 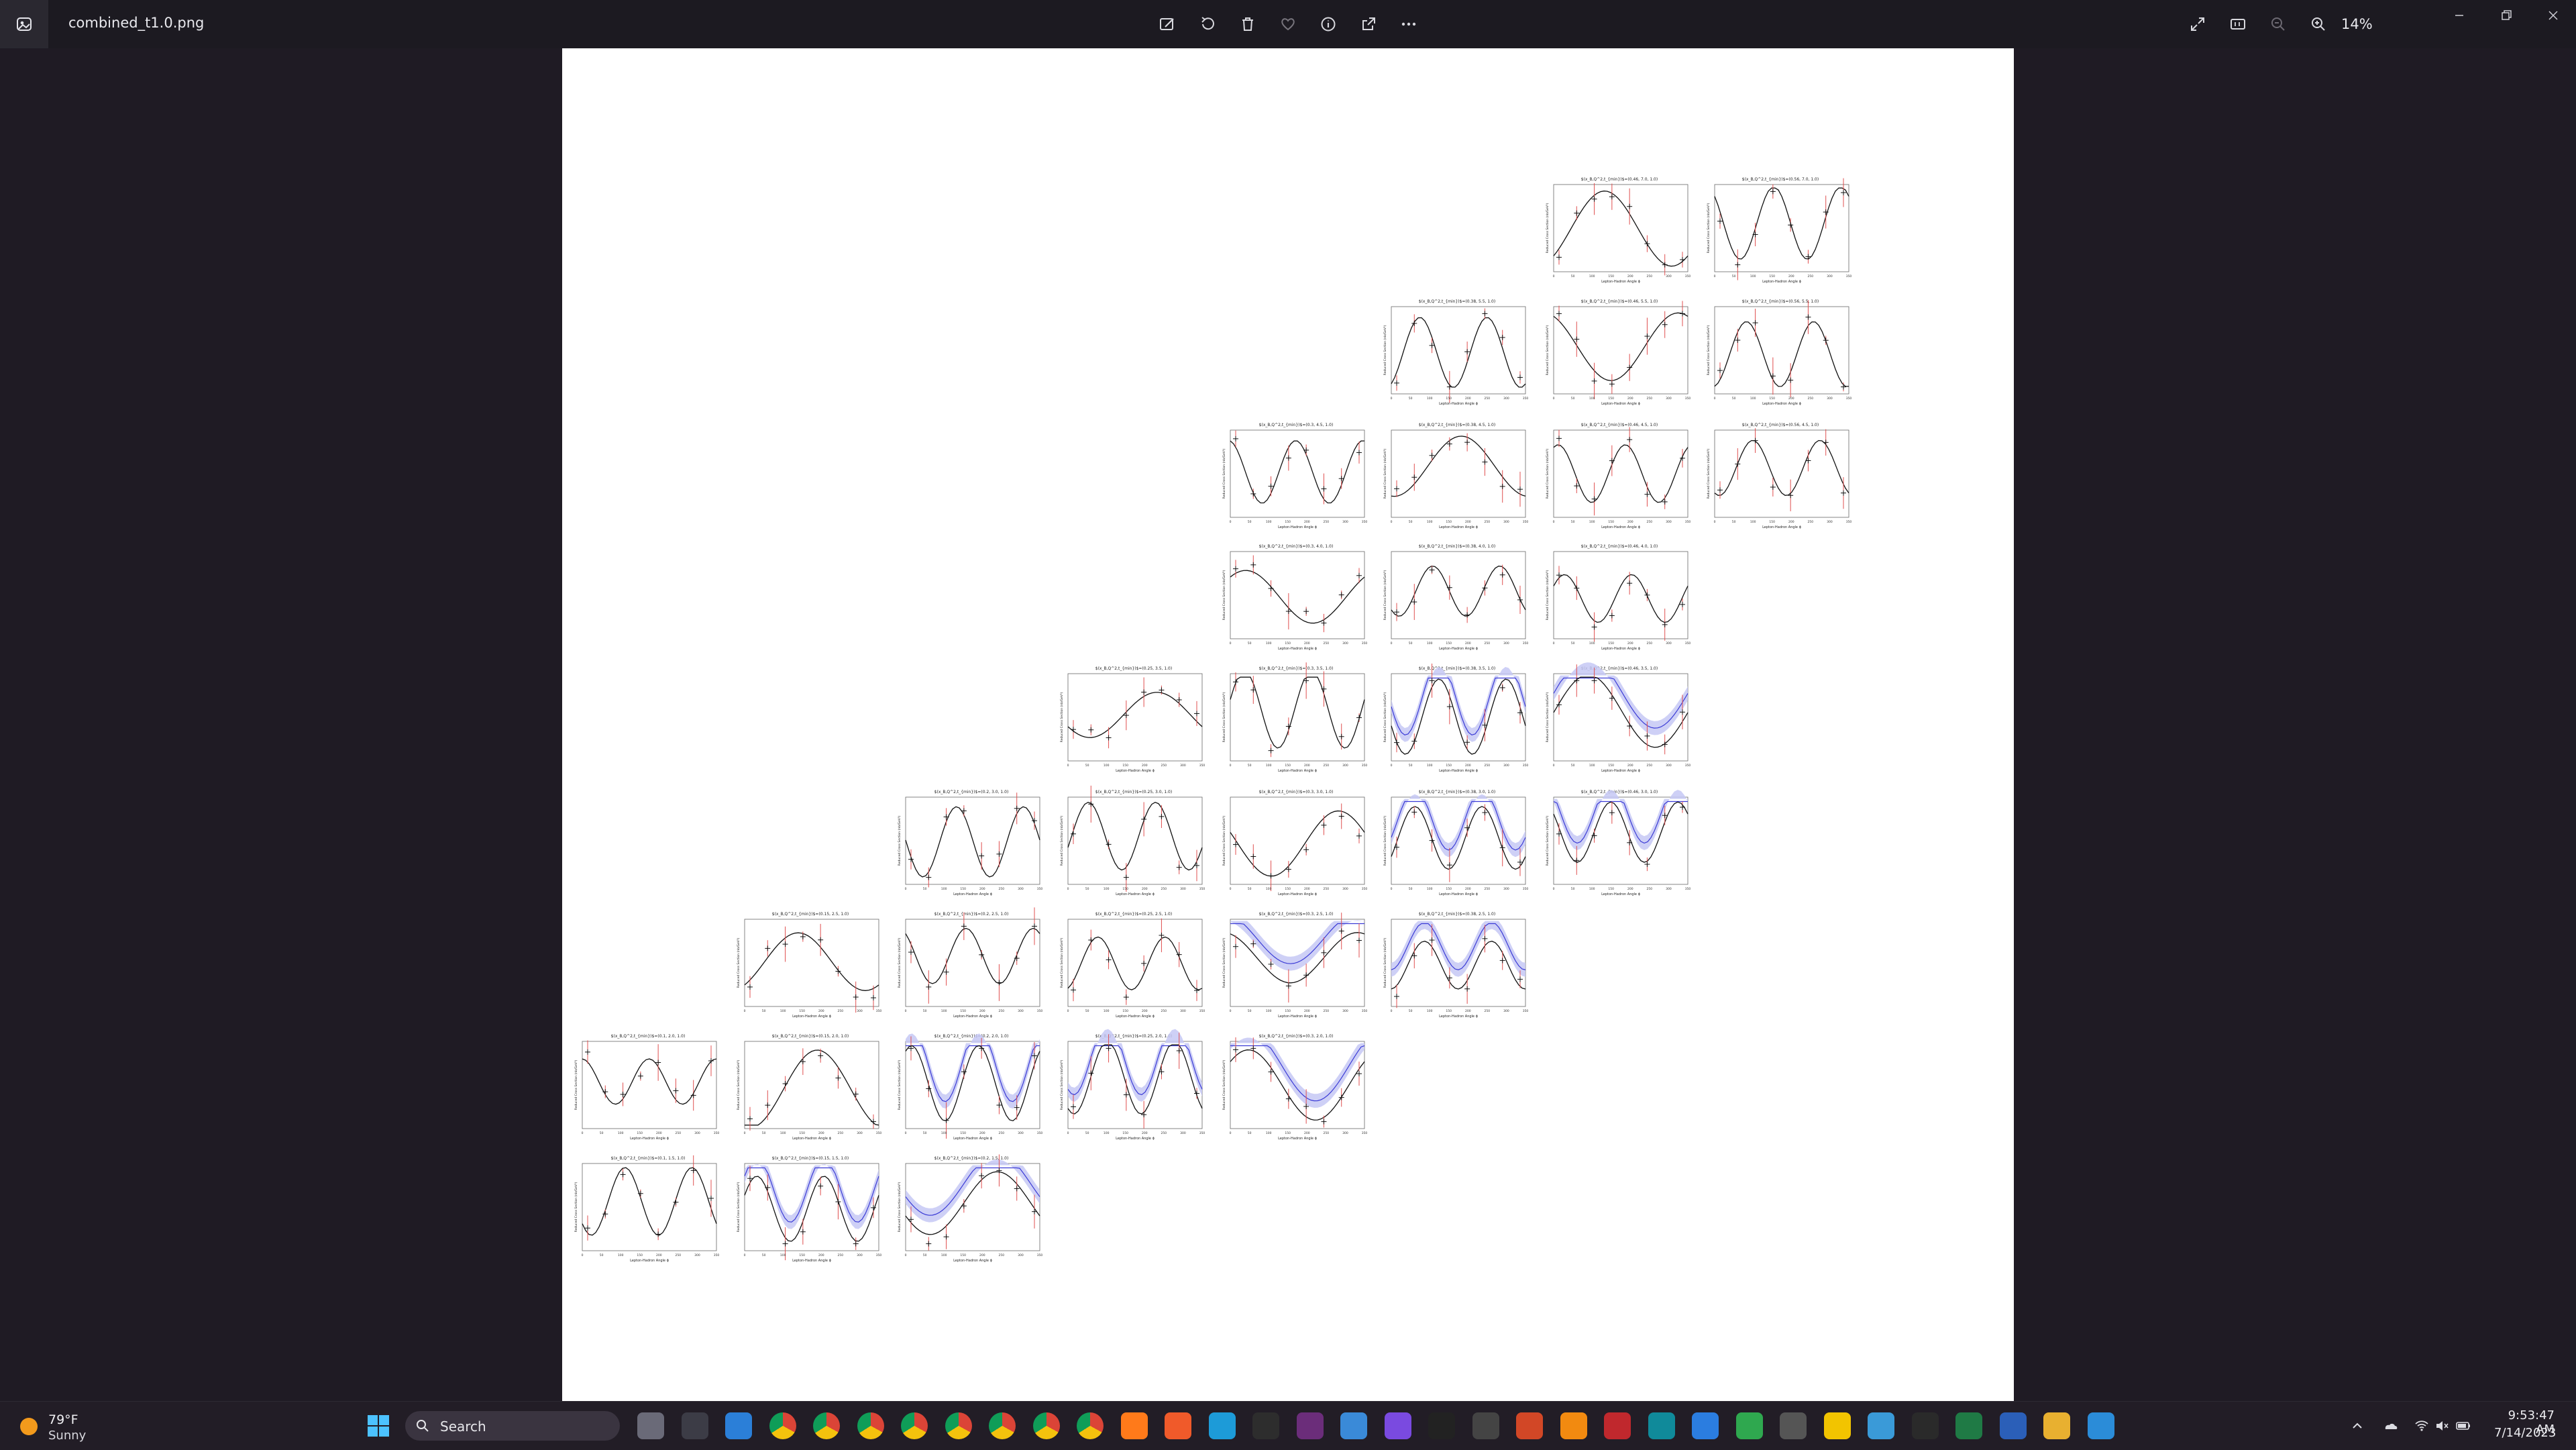 I want to click on zoom-in-button, so click(x=2318, y=24).